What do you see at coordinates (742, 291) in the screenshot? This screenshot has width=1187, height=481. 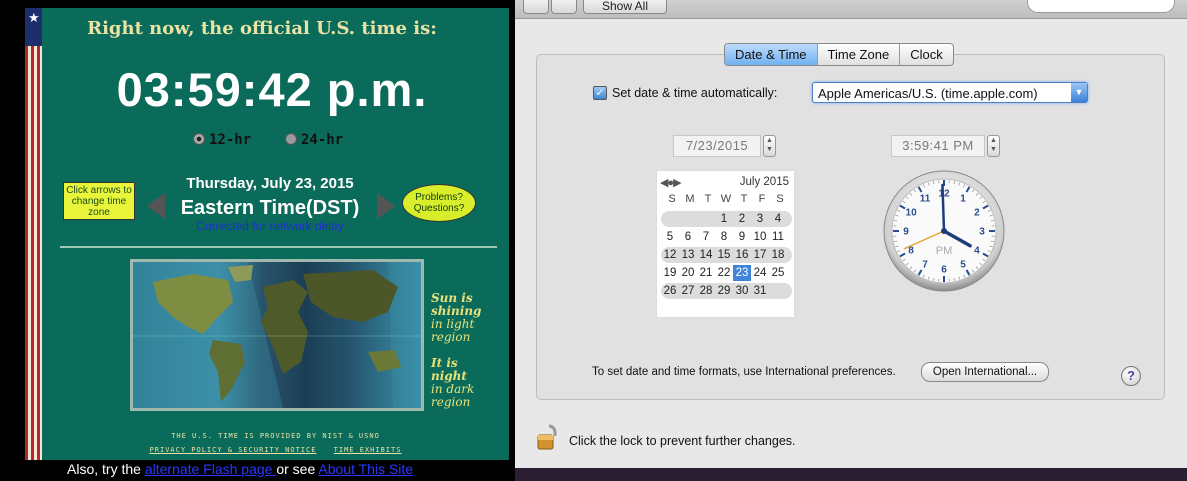 I see `calendar-day: 30` at bounding box center [742, 291].